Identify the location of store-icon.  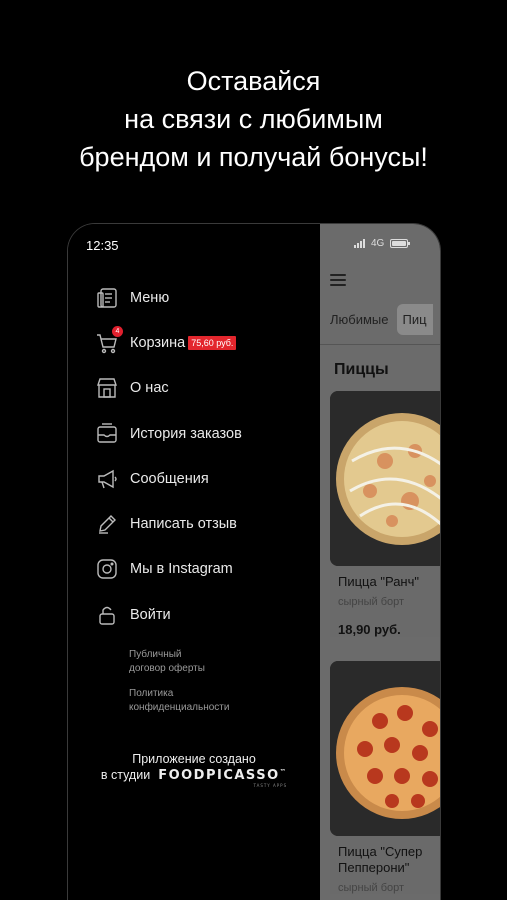
(107, 388).